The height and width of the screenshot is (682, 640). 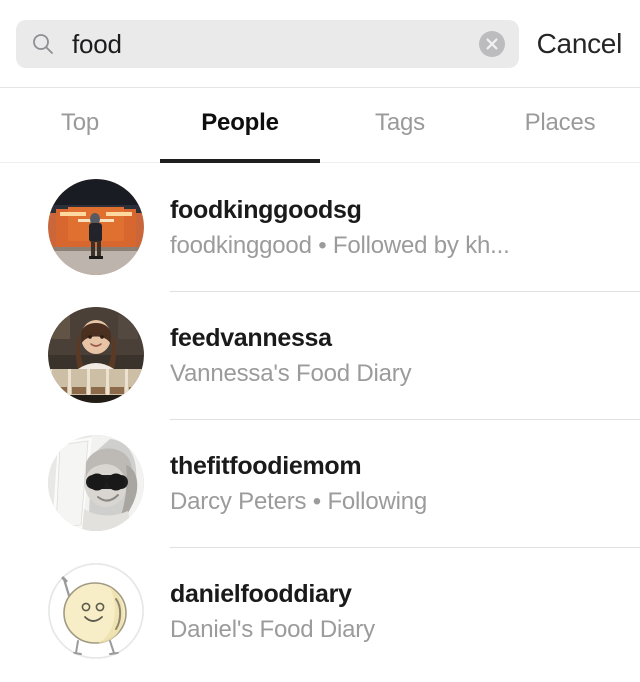 What do you see at coordinates (405, 483) in the screenshot?
I see `list-item-text: thefitfoodiemom Darcy Peters • Following` at bounding box center [405, 483].